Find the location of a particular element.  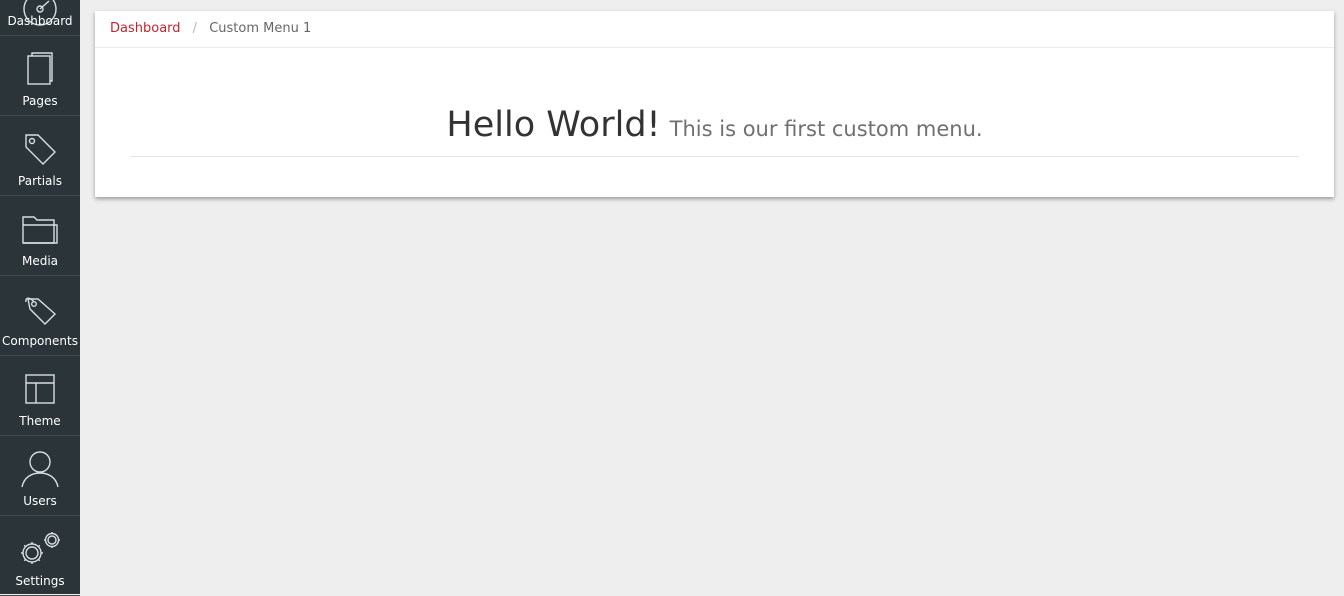

sidebar-item-label: Users is located at coordinates (40, 501).